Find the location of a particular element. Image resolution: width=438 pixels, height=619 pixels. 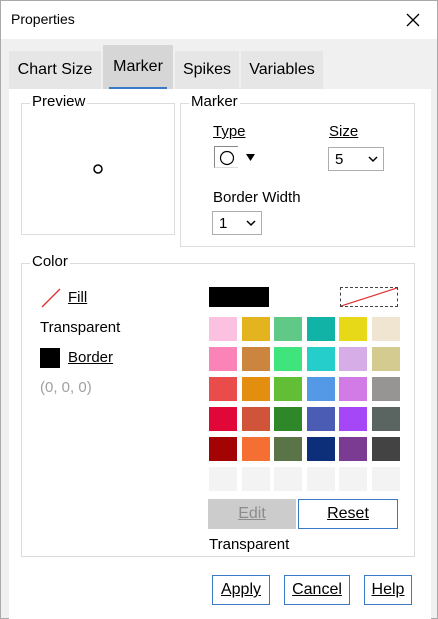

tab-label: Chart Size is located at coordinates (55, 69).